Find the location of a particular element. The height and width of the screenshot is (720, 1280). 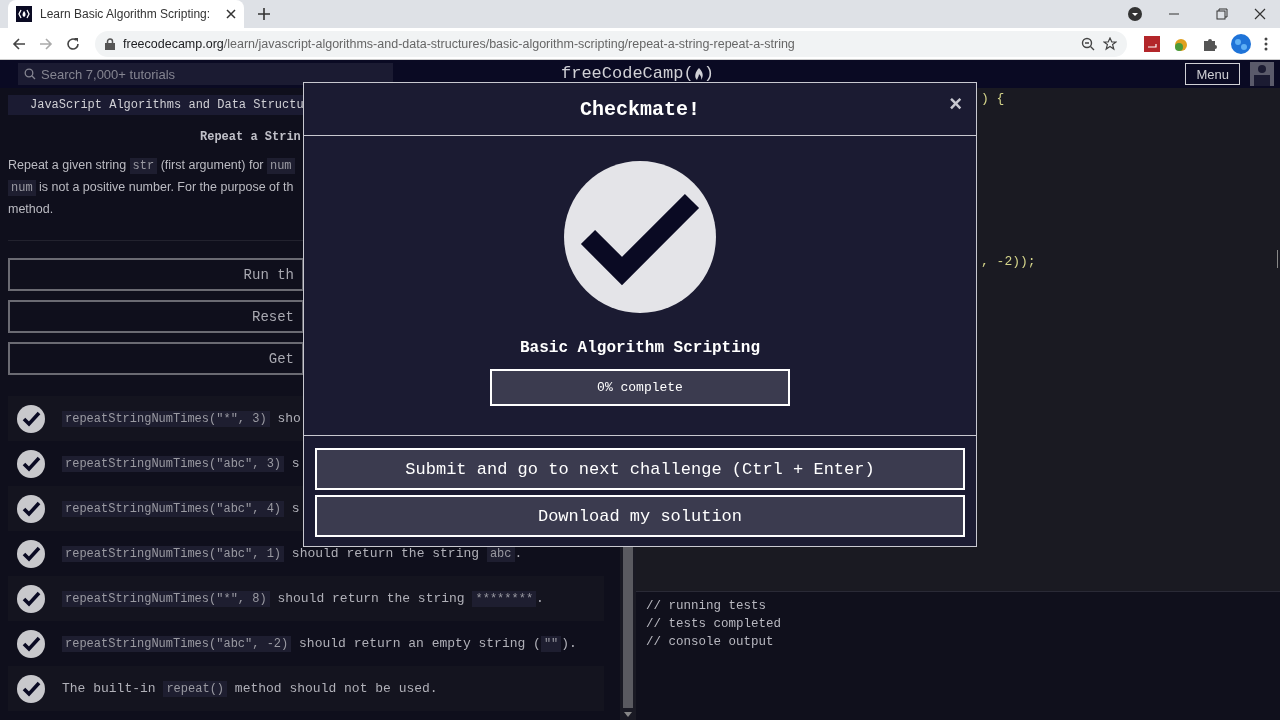

test-description: repeatStringNumTimes("abc", -2) should return an empty string ( "" ). is located at coordinates (319, 643).